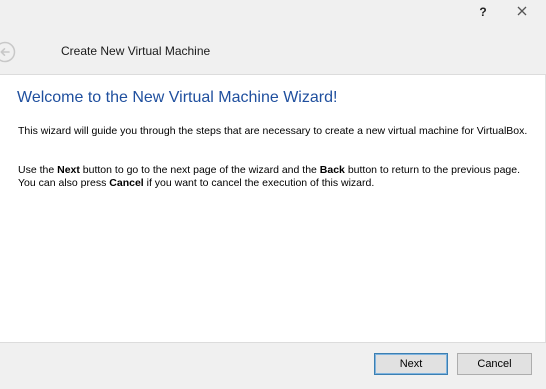  I want to click on instructions-bold-cancel: Cancel, so click(126, 183).